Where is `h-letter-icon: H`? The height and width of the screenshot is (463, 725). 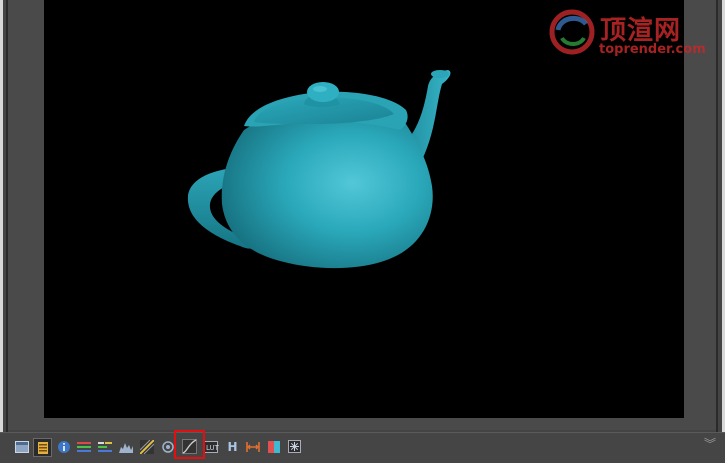 h-letter-icon: H is located at coordinates (232, 446).